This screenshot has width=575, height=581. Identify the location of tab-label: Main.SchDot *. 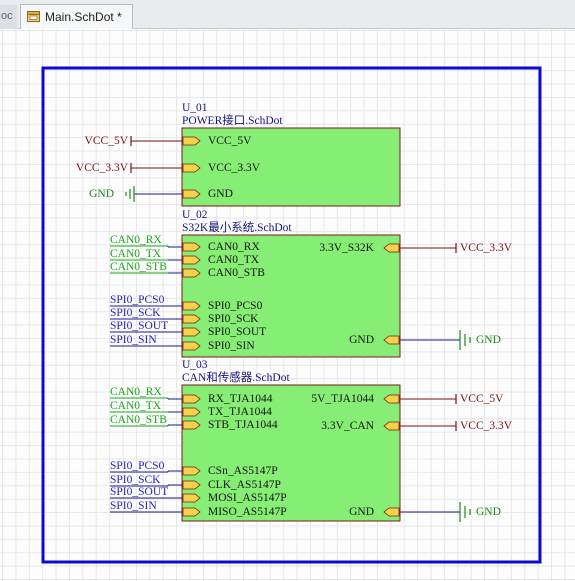
(83, 17).